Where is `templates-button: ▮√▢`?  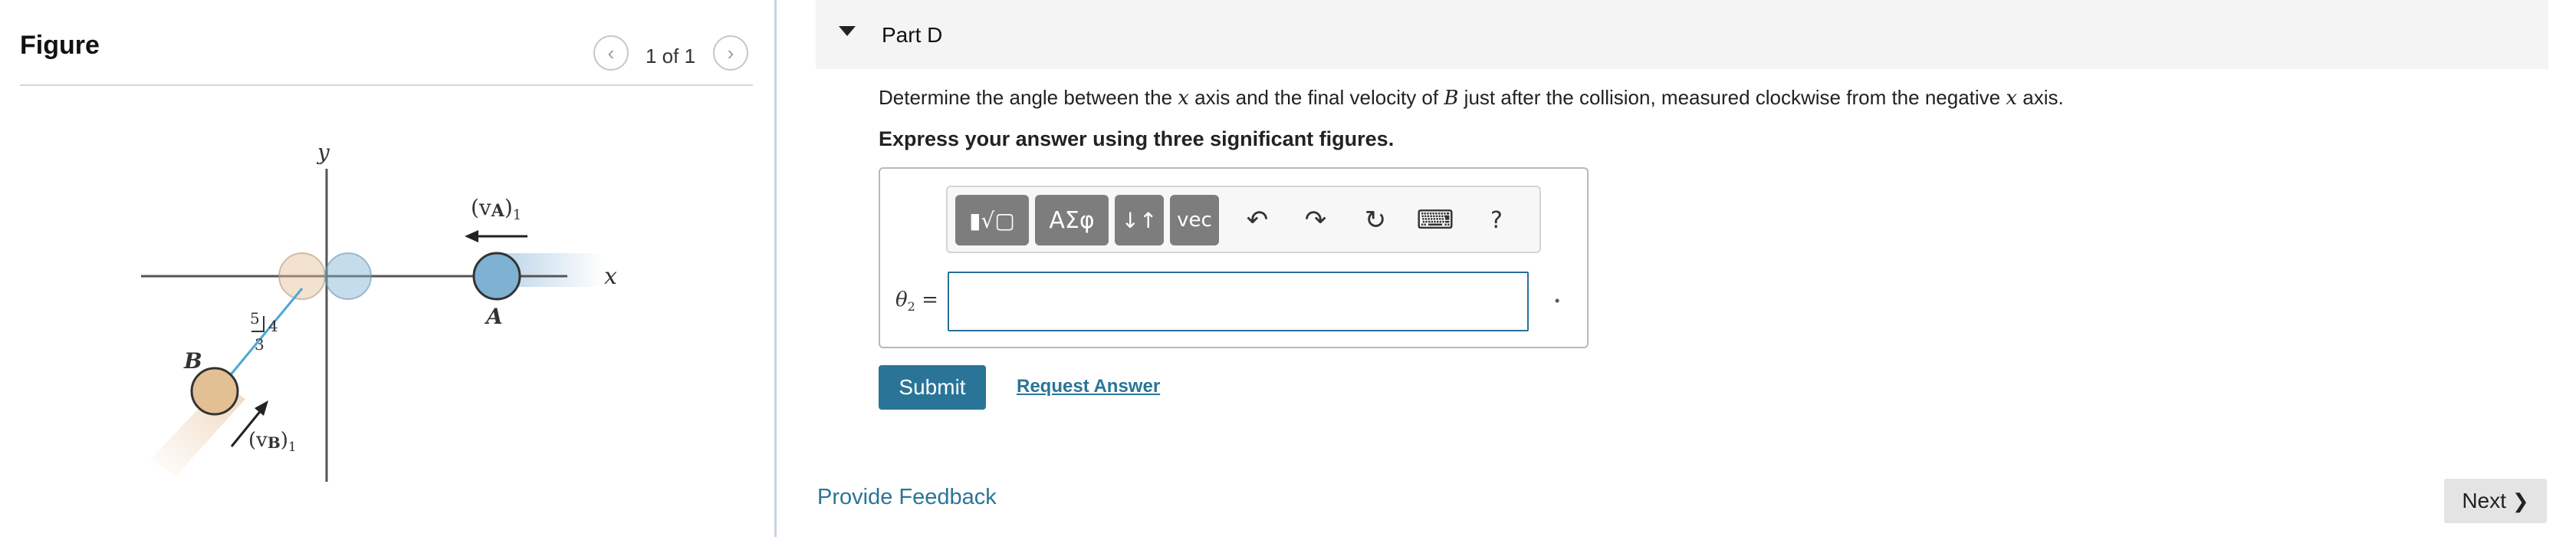 templates-button: ▮√▢ is located at coordinates (992, 220).